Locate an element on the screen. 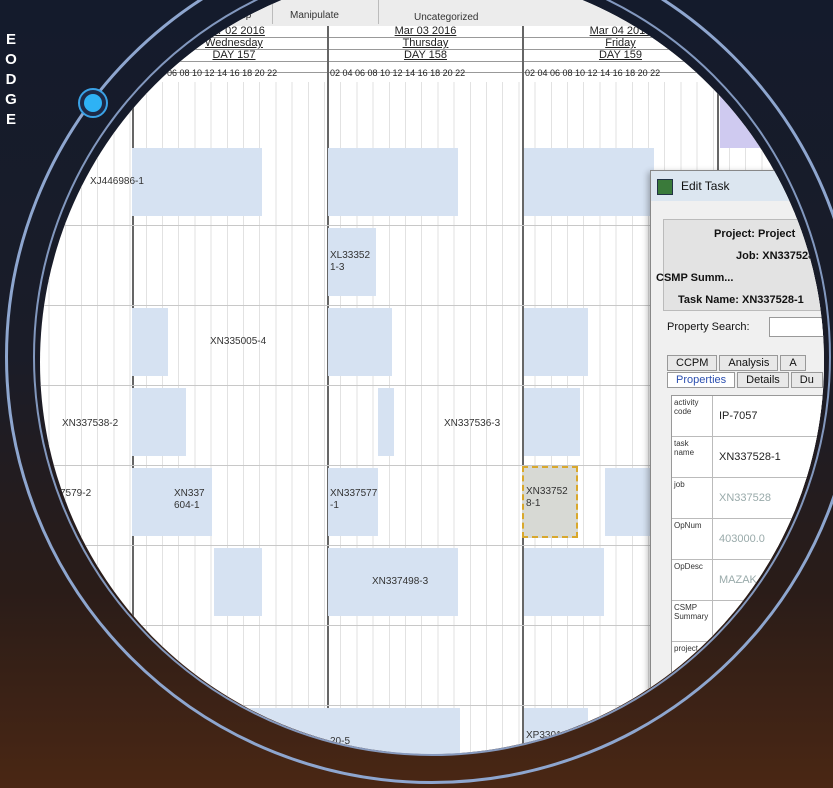  property-key: exte is located at coordinates (692, 703).